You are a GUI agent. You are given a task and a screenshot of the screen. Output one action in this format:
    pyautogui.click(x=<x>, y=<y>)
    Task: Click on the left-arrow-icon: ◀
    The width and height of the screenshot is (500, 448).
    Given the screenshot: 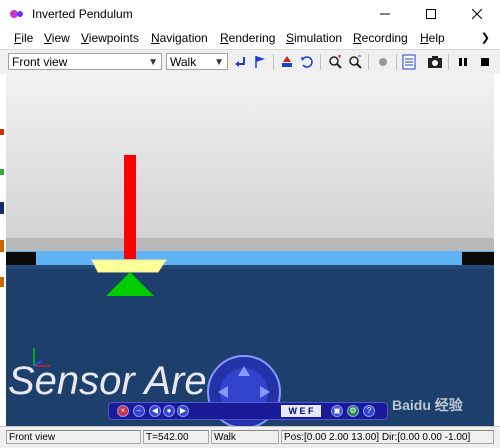 What is the action you would take?
    pyautogui.click(x=155, y=411)
    